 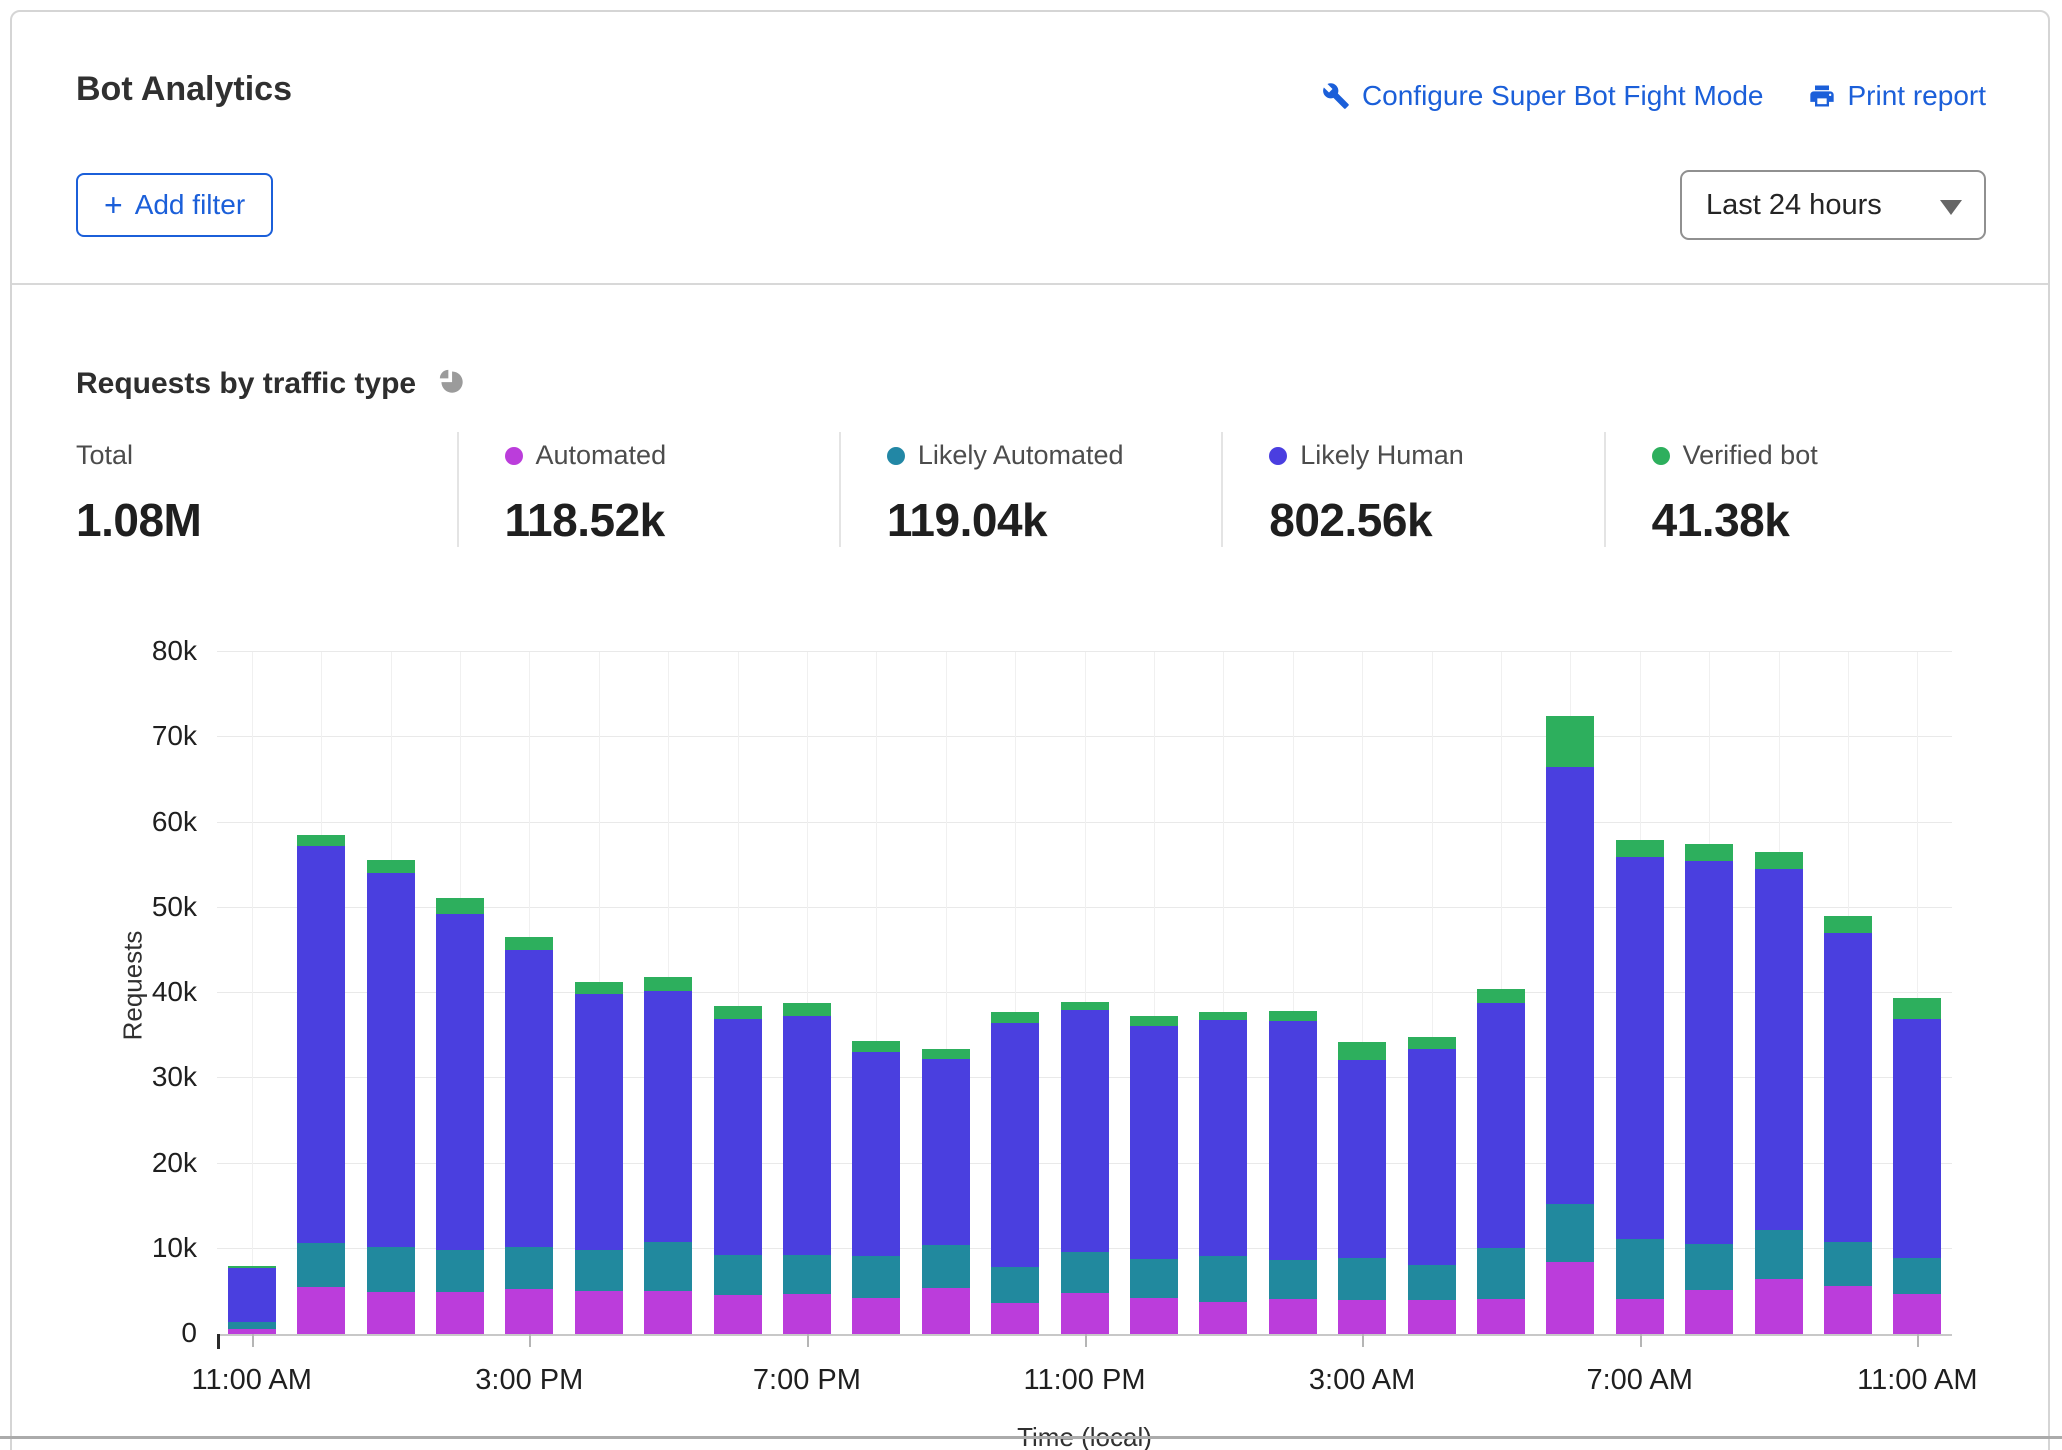 What do you see at coordinates (189, 1332) in the screenshot?
I see `y-tick-label: 0` at bounding box center [189, 1332].